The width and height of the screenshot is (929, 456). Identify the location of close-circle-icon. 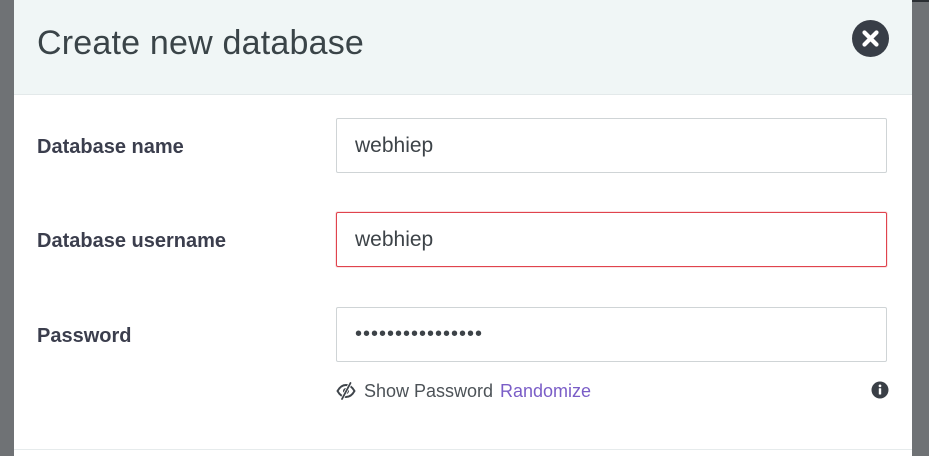
(870, 38).